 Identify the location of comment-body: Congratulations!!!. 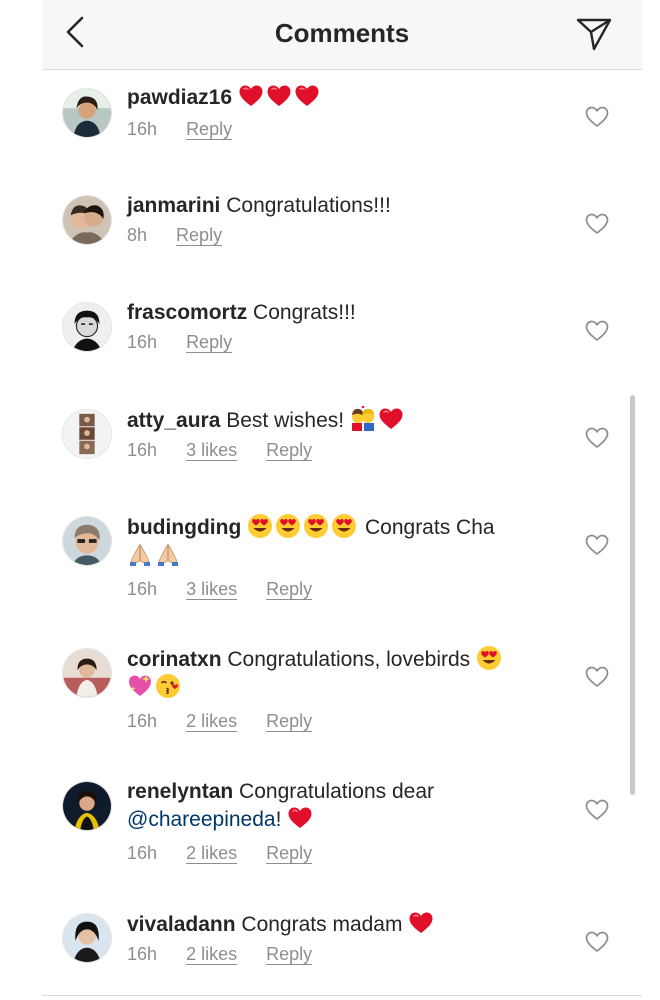
(308, 205).